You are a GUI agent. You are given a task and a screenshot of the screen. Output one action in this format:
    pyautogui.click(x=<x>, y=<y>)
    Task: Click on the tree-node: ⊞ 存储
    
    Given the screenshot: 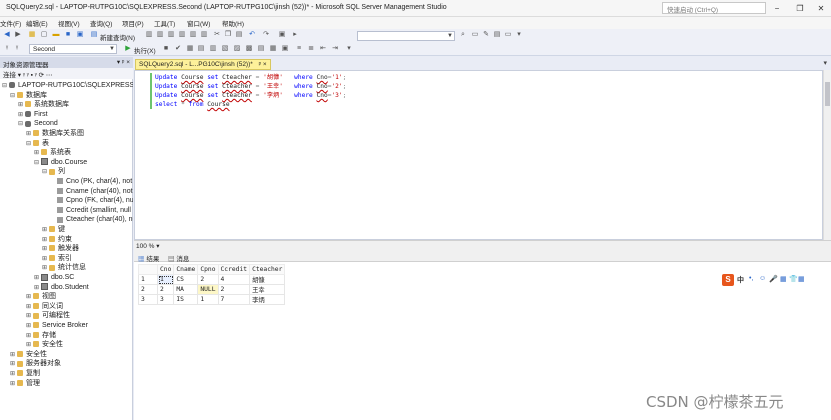 What is the action you would take?
    pyautogui.click(x=41, y=335)
    